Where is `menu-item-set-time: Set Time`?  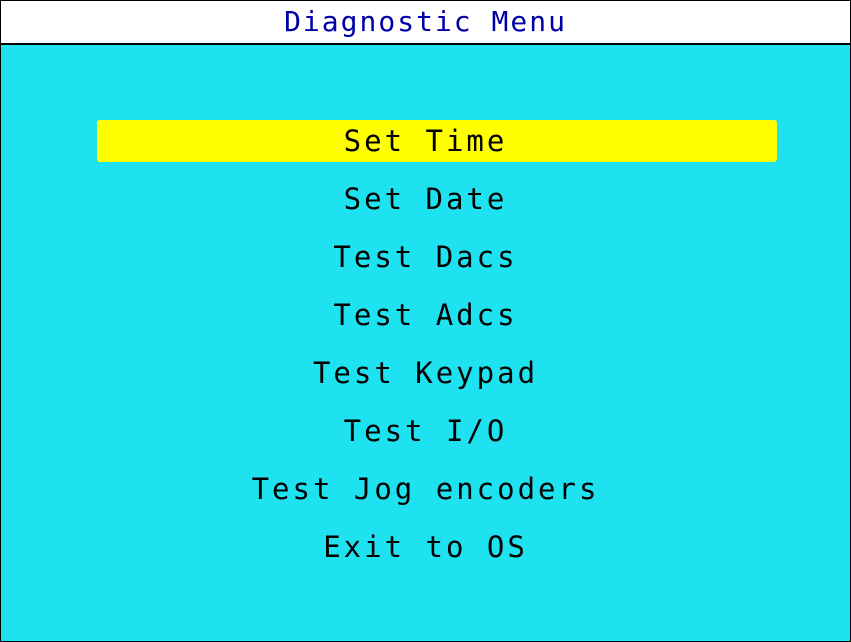
menu-item-set-time: Set Time is located at coordinates (425, 141).